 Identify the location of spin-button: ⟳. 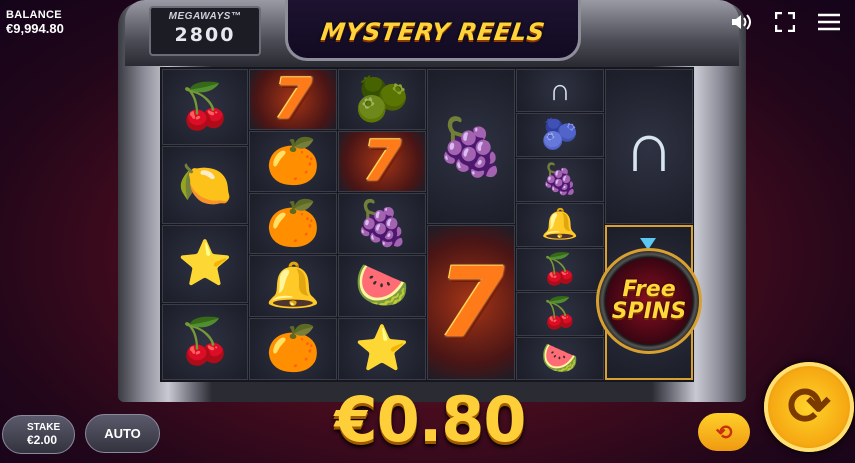
(809, 407).